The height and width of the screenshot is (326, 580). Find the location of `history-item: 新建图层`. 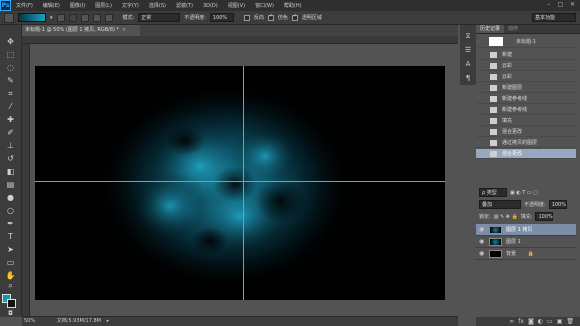

history-item: 新建图层 is located at coordinates (526, 88).